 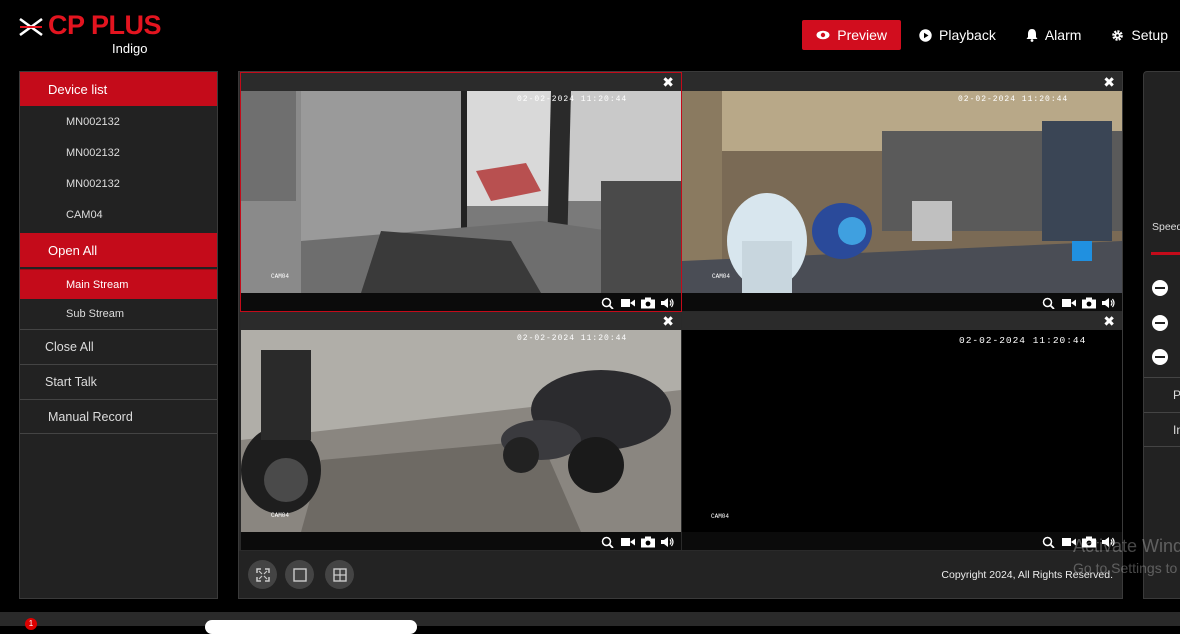 I want to click on quad-layout-icon, so click(x=339, y=574).